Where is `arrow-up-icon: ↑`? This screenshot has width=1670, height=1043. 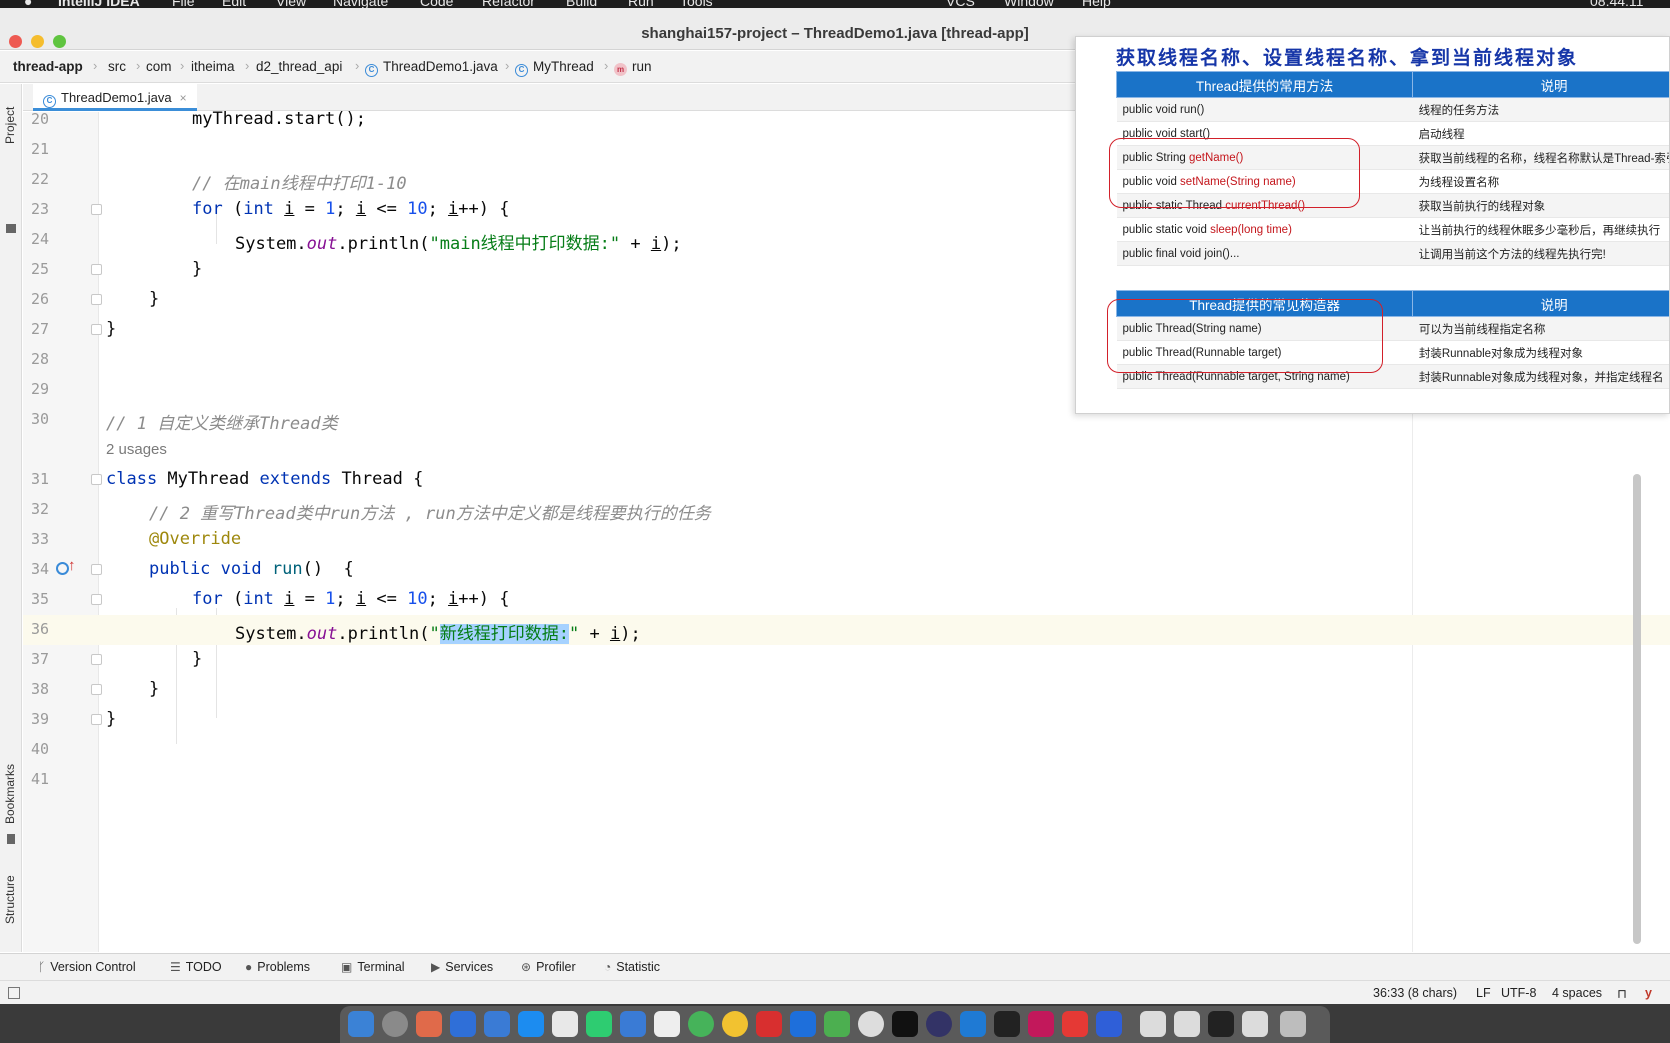
arrow-up-icon: ↑ is located at coordinates (72, 565).